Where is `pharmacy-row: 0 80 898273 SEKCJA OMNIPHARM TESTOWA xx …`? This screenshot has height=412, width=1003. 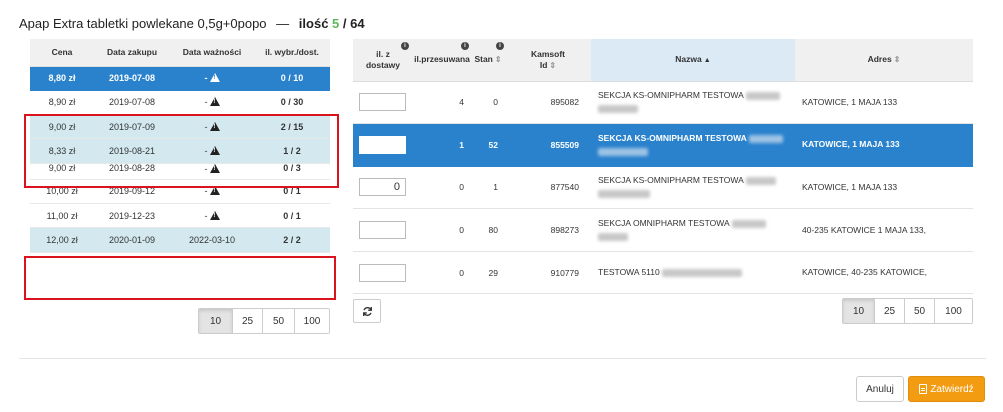
pharmacy-row: 0 80 898273 SEKCJA OMNIPHARM TESTOWA xx … is located at coordinates (663, 230).